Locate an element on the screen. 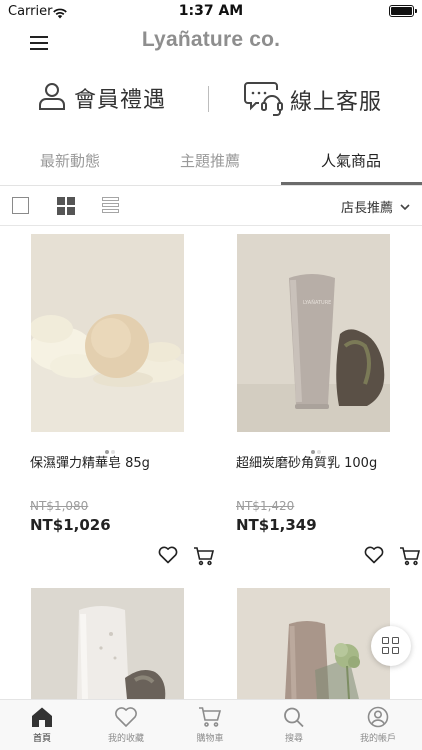 The width and height of the screenshot is (422, 750). nav-cart: 購物車 is located at coordinates (210, 725).